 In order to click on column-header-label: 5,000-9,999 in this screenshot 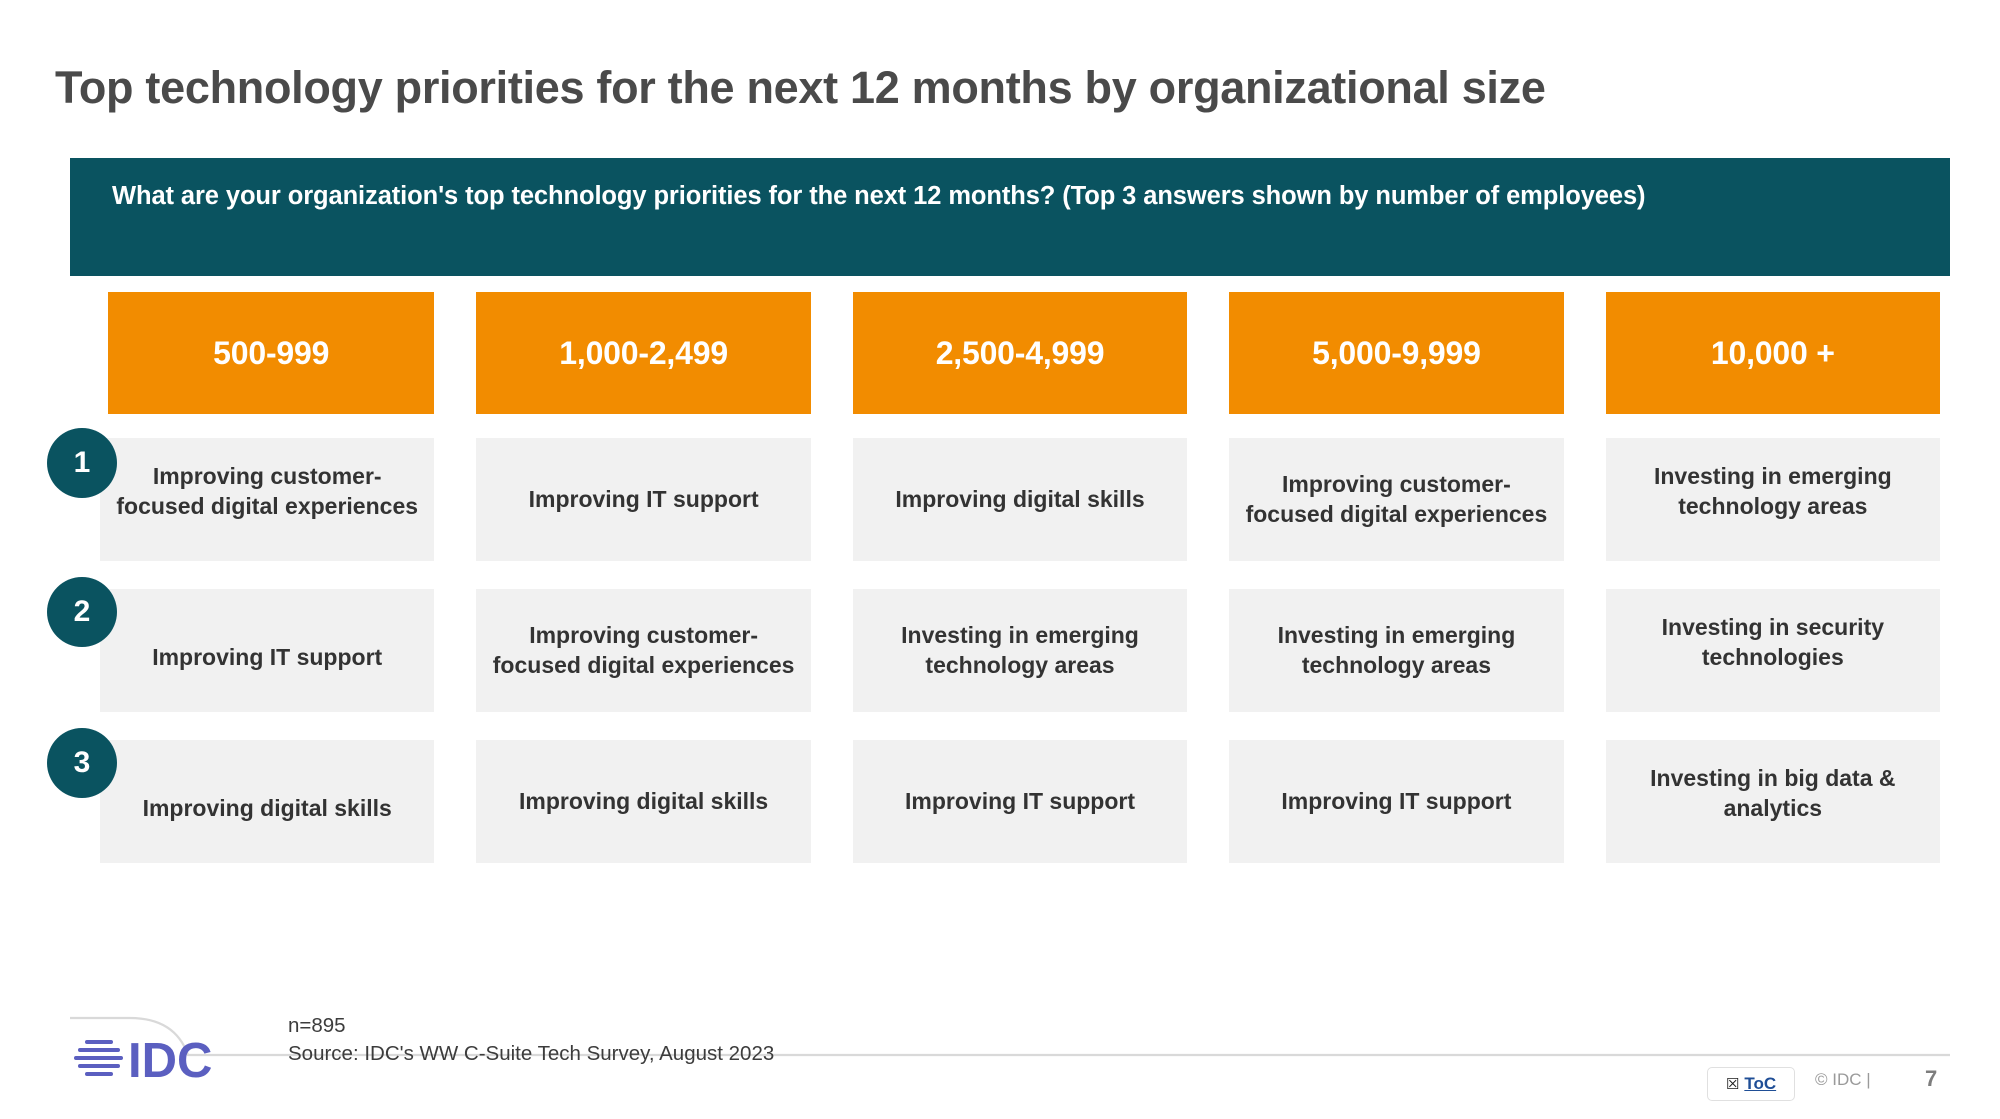, I will do `click(1396, 353)`.